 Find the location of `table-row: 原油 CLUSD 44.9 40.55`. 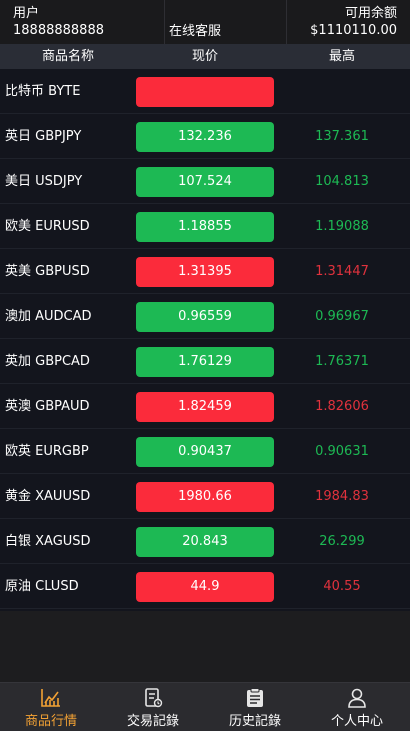

table-row: 原油 CLUSD 44.9 40.55 is located at coordinates (205, 586).